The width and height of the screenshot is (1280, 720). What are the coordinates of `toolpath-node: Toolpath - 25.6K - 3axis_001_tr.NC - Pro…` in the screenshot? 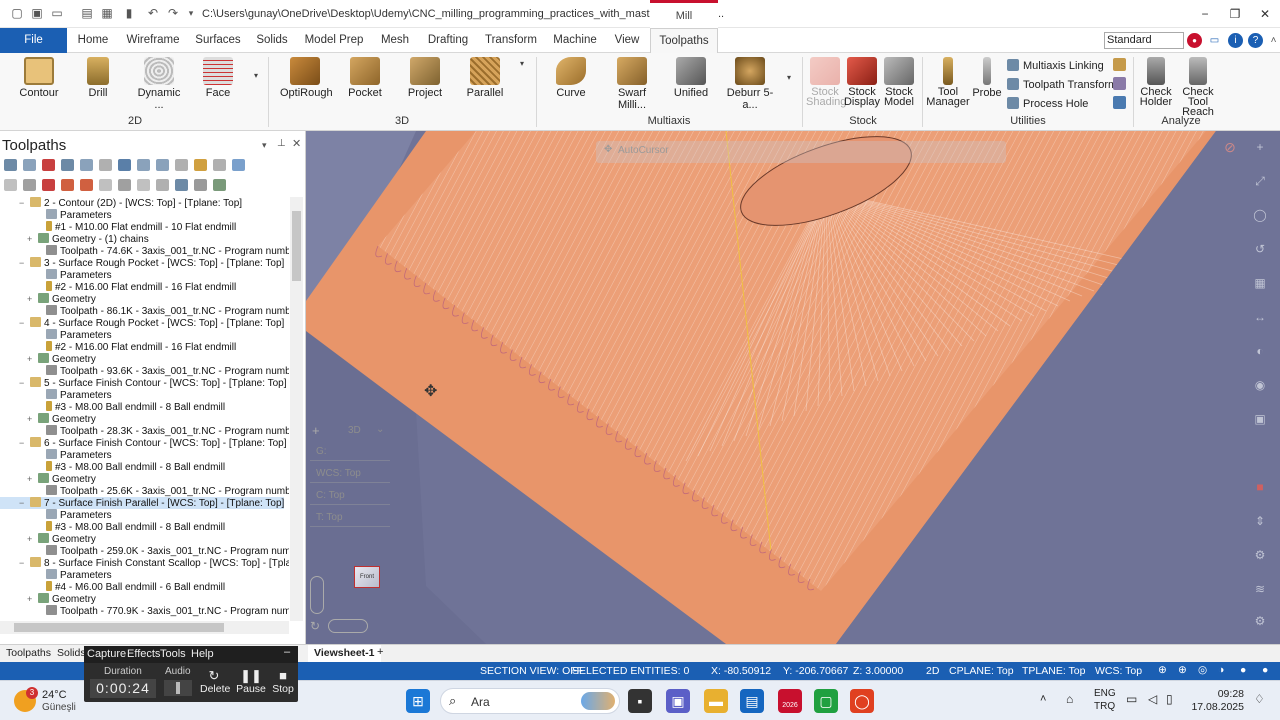 It's located at (144, 491).